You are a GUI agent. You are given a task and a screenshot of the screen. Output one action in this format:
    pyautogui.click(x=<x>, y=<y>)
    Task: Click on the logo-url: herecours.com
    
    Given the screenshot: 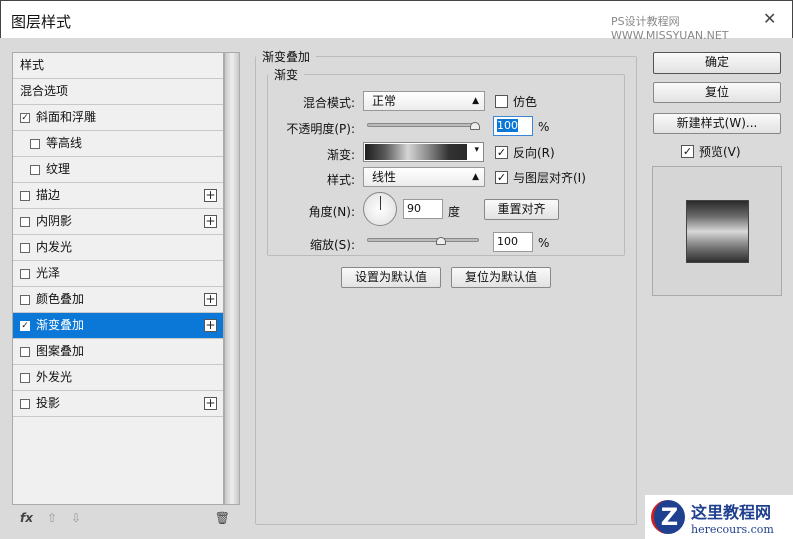 What is the action you would take?
    pyautogui.click(x=732, y=529)
    